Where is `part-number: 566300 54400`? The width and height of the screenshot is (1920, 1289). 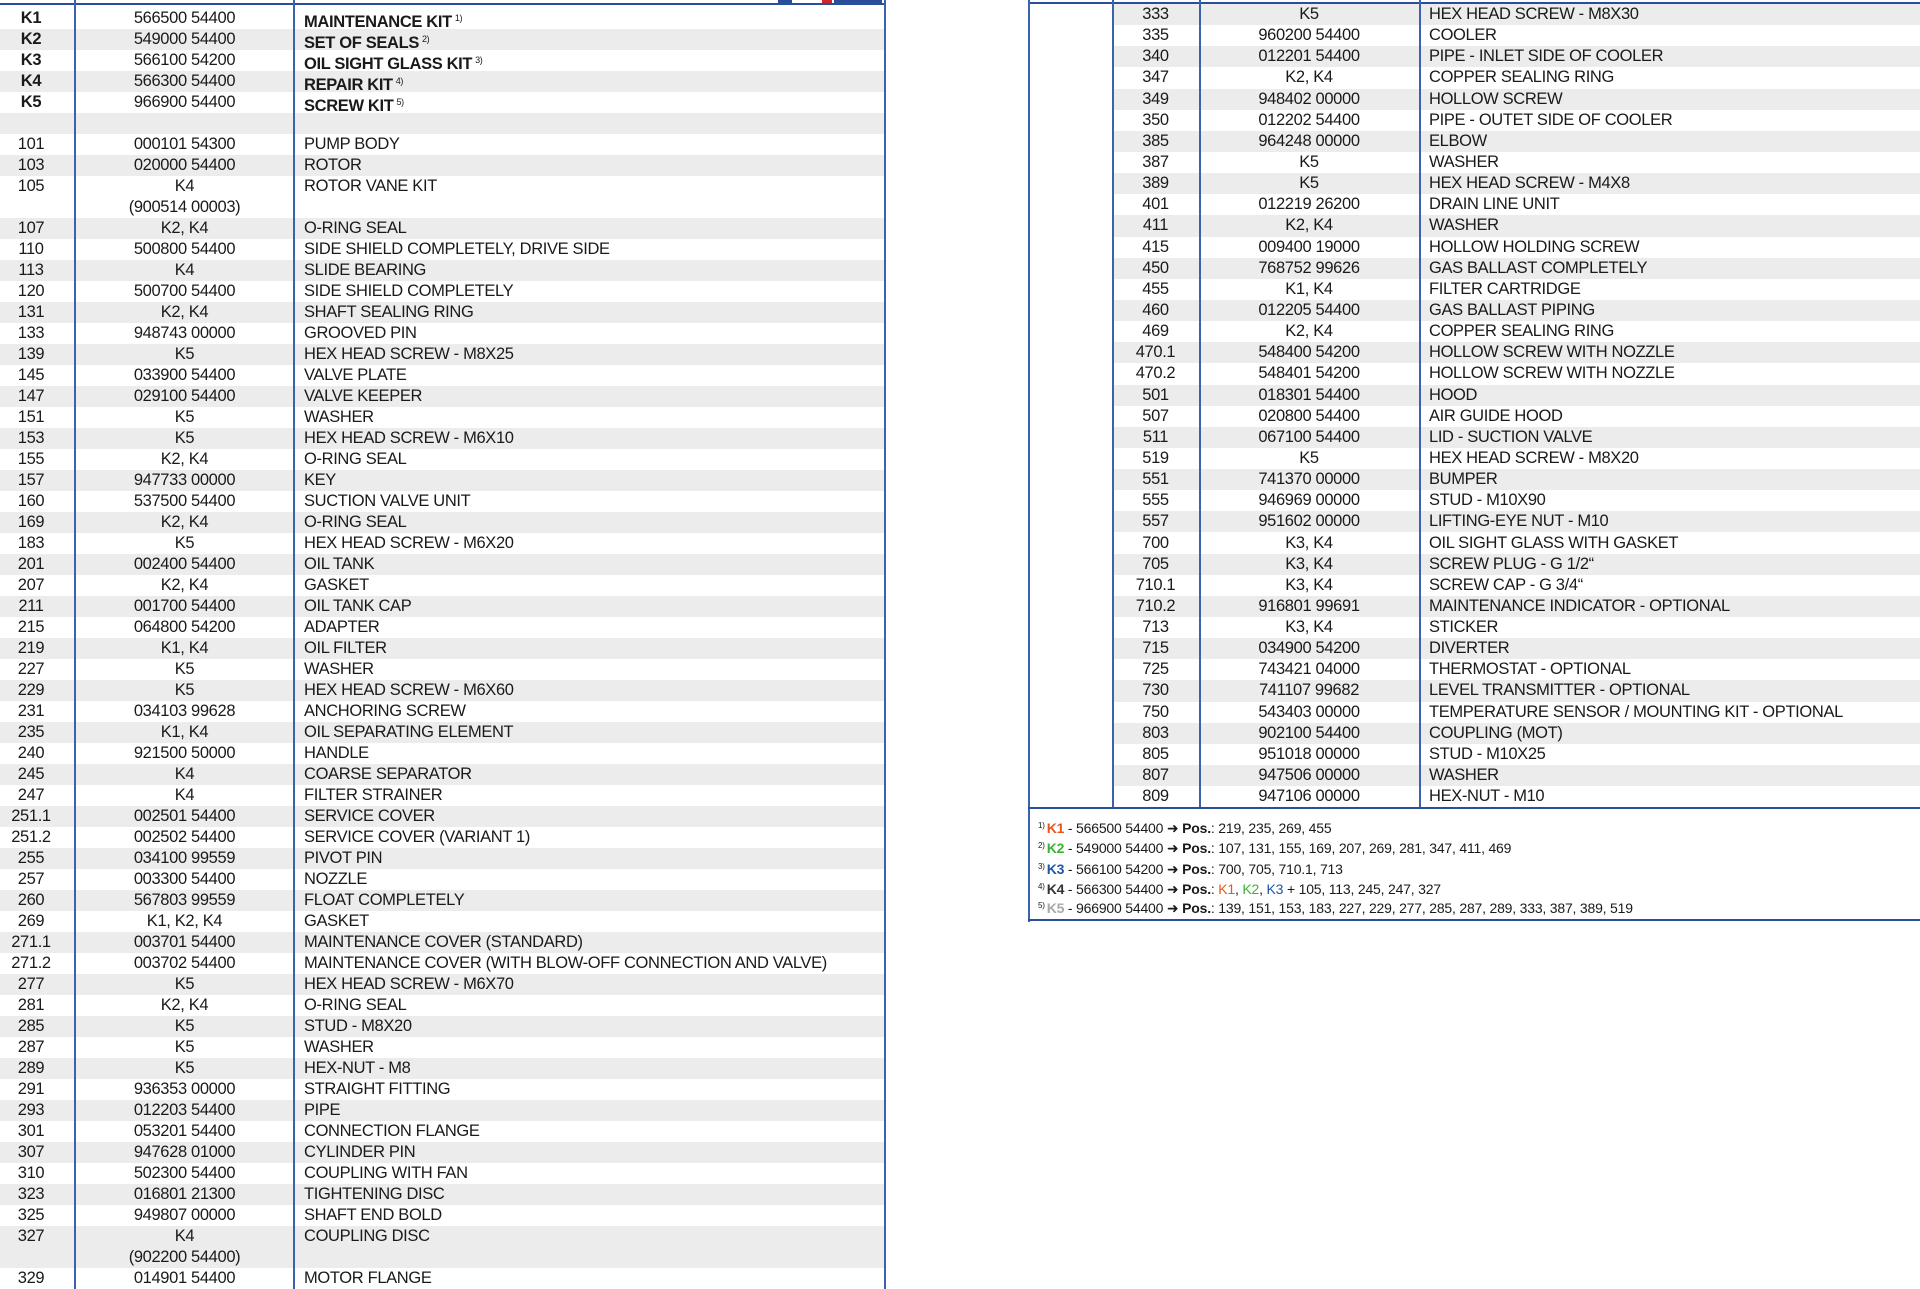
part-number: 566300 54400 is located at coordinates (184, 81).